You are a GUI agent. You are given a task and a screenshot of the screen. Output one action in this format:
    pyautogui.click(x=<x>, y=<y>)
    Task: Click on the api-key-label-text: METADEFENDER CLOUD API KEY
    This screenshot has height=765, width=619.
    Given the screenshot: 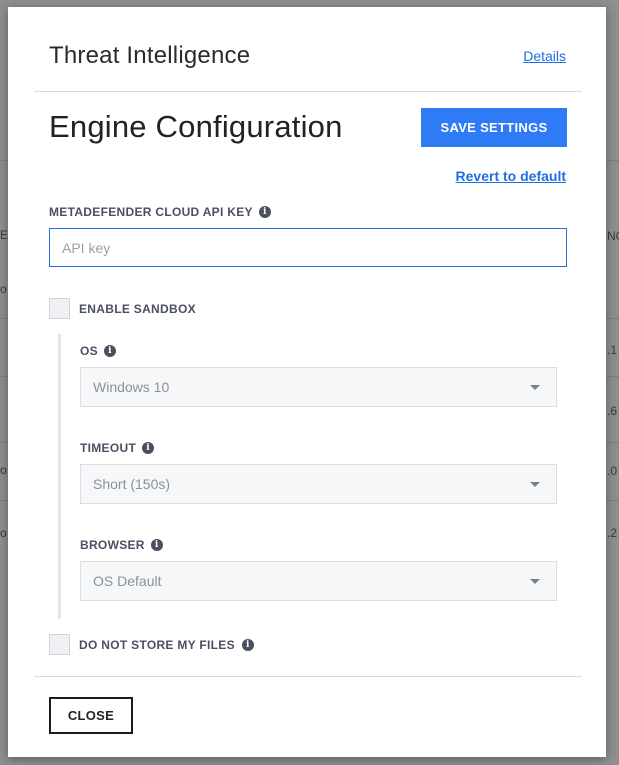 What is the action you would take?
    pyautogui.click(x=151, y=212)
    